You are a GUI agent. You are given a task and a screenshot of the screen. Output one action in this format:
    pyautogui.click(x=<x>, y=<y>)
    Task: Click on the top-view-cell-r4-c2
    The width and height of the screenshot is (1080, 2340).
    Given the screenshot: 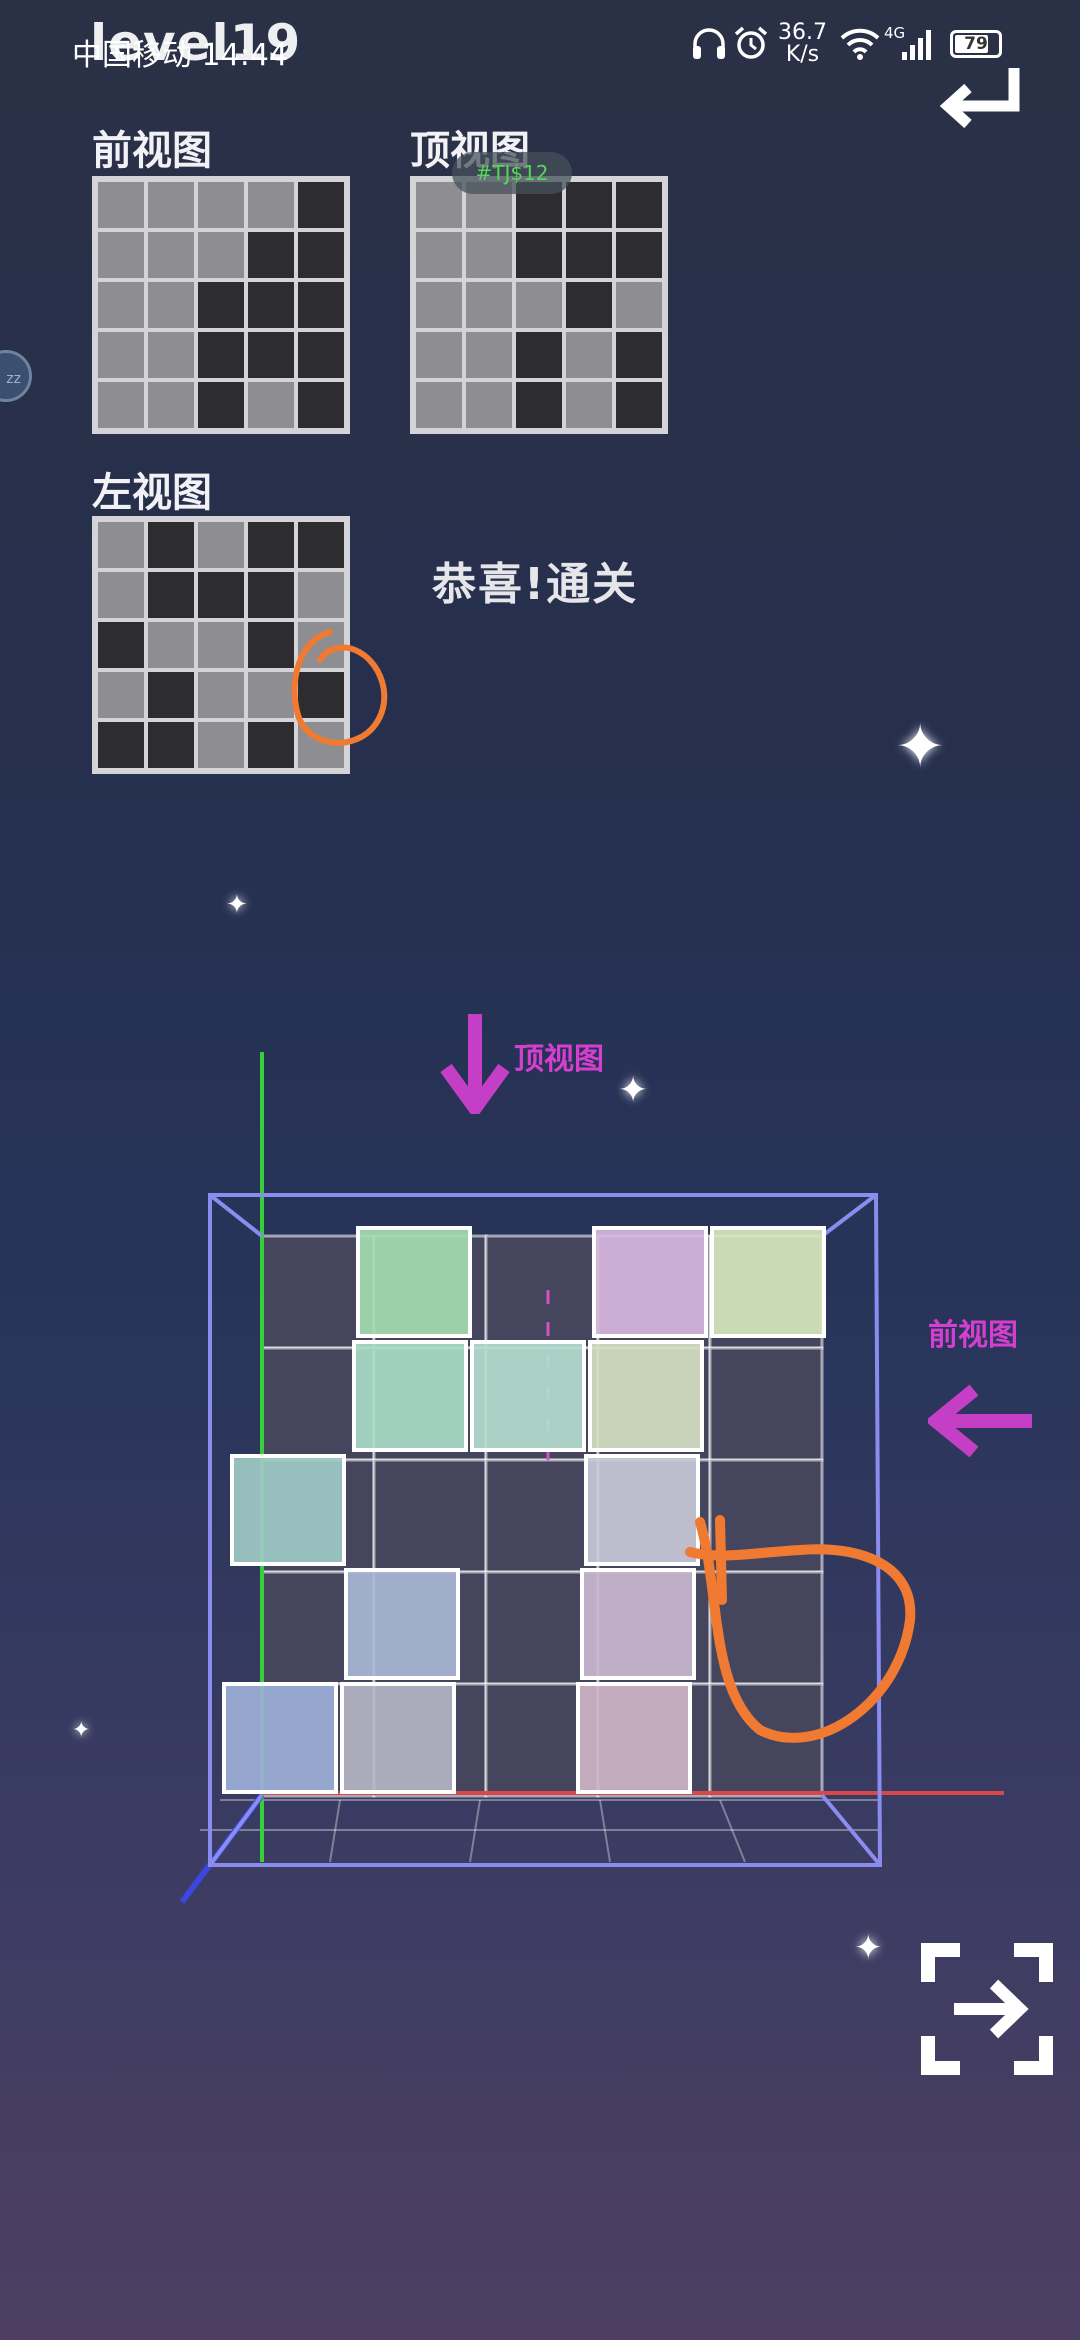 What is the action you would take?
    pyautogui.click(x=539, y=405)
    